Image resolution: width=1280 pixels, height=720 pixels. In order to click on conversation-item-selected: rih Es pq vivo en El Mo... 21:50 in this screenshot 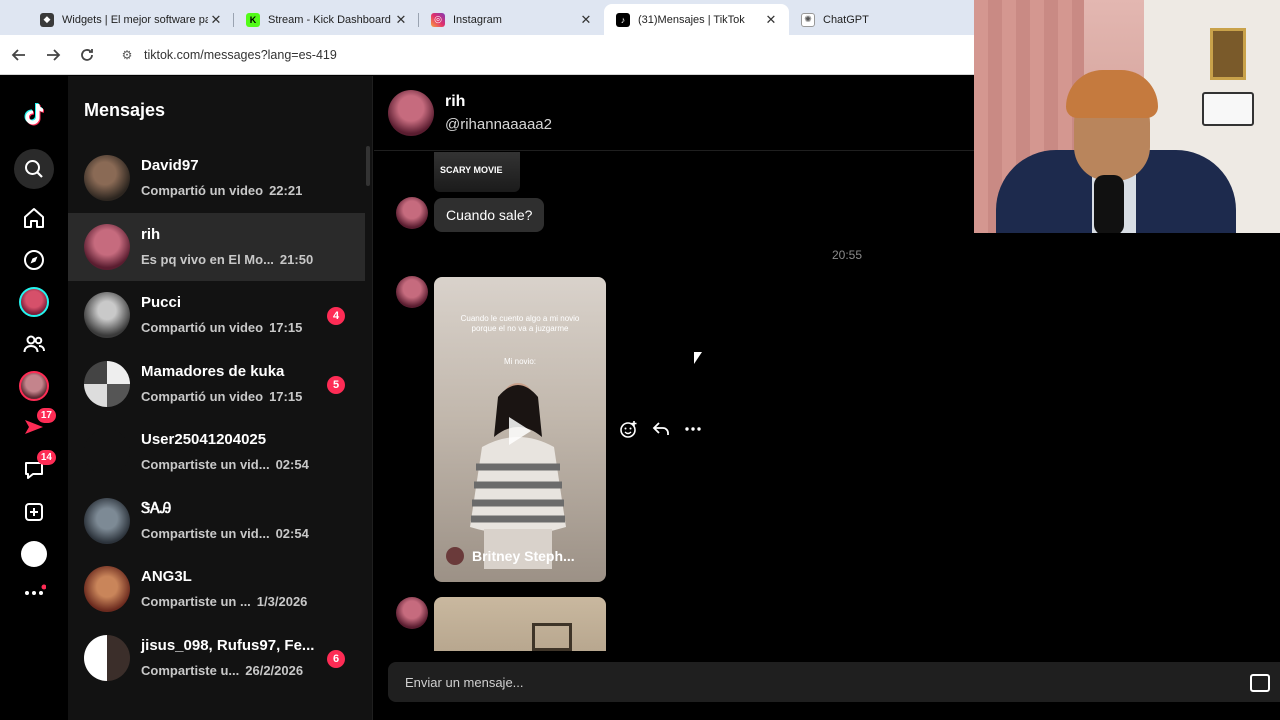, I will do `click(216, 247)`.